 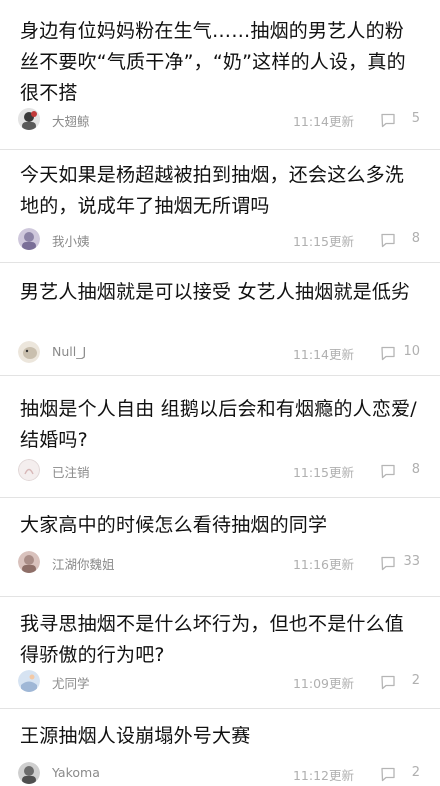 What do you see at coordinates (219, 736) in the screenshot?
I see `post-title: 王源抽烟人设崩塌外号大赛` at bounding box center [219, 736].